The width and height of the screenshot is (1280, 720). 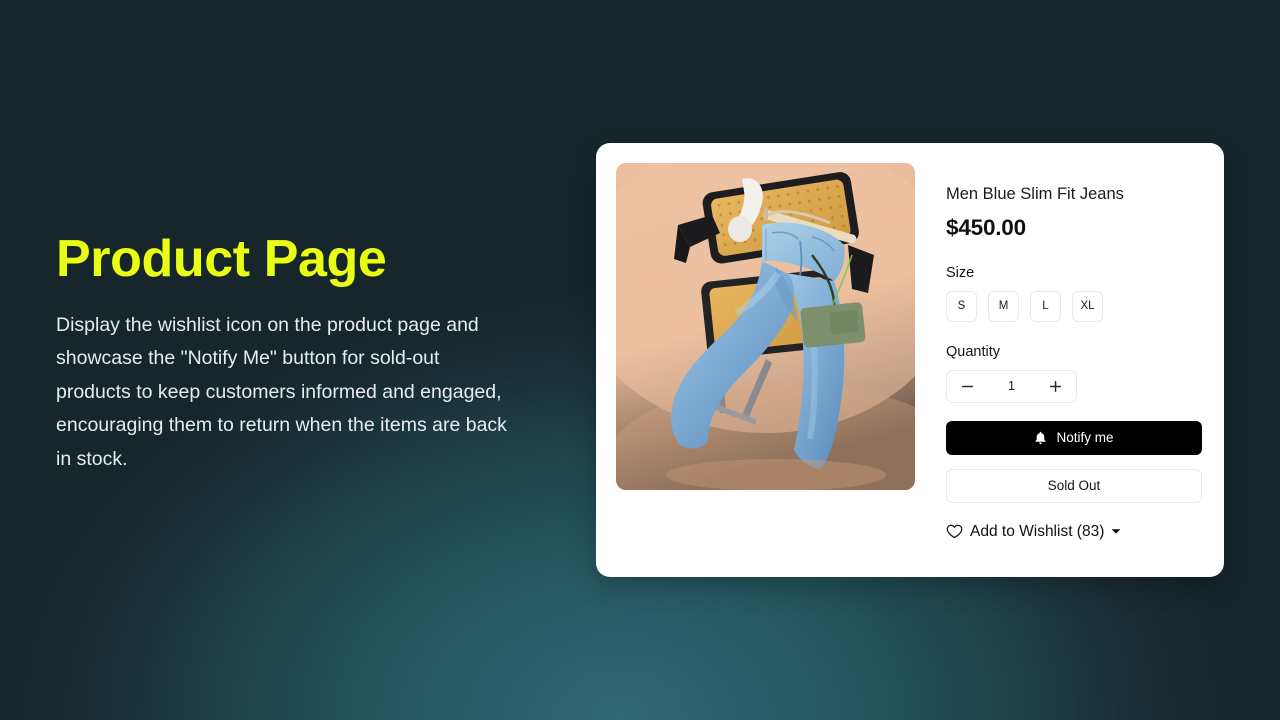 I want to click on sold-out-label: Sold Out, so click(x=1074, y=486).